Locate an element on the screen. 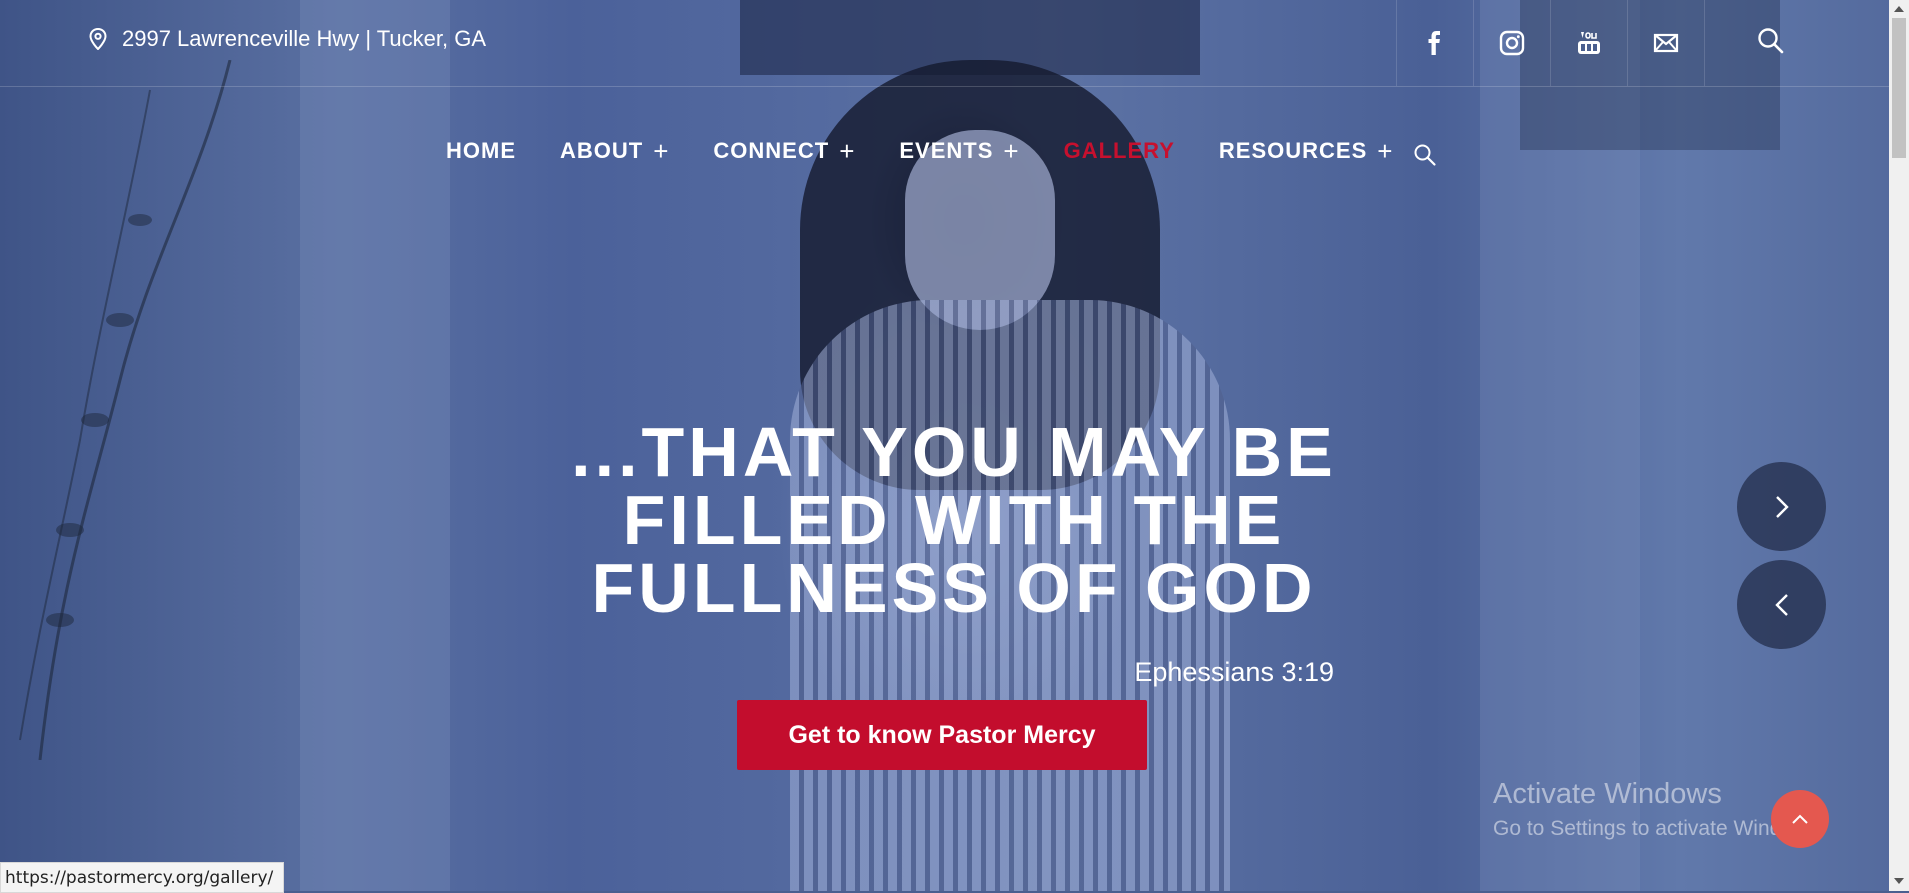 This screenshot has height=893, width=1909. facebook-link is located at coordinates (1434, 43).